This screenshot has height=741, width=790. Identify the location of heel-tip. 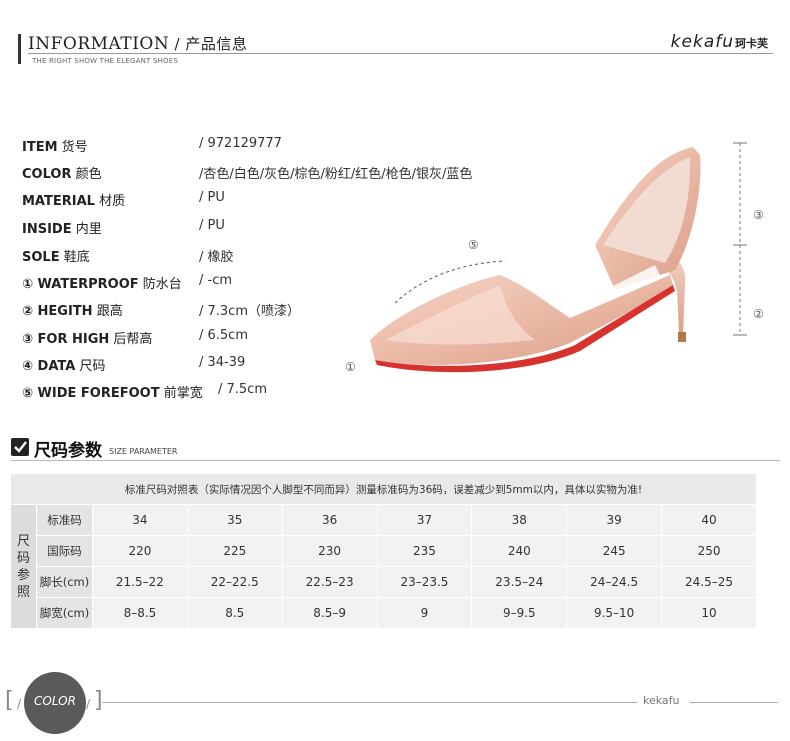
(682, 337).